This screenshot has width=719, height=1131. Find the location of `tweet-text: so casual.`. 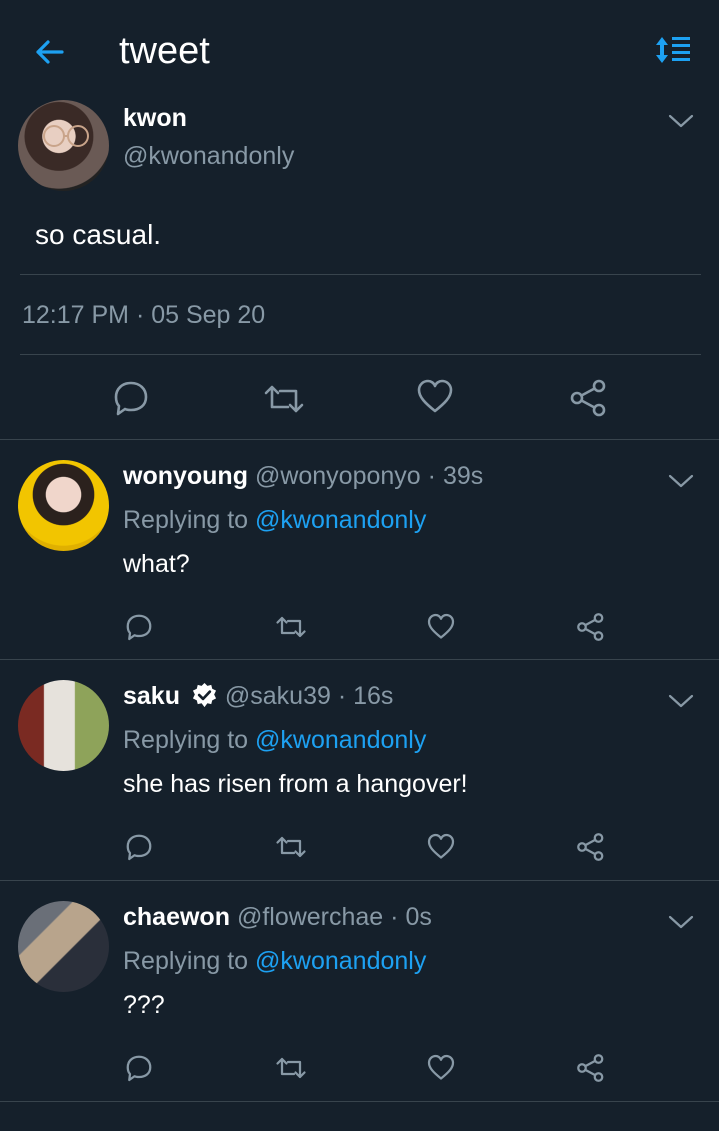

tweet-text: so casual. is located at coordinates (98, 234).